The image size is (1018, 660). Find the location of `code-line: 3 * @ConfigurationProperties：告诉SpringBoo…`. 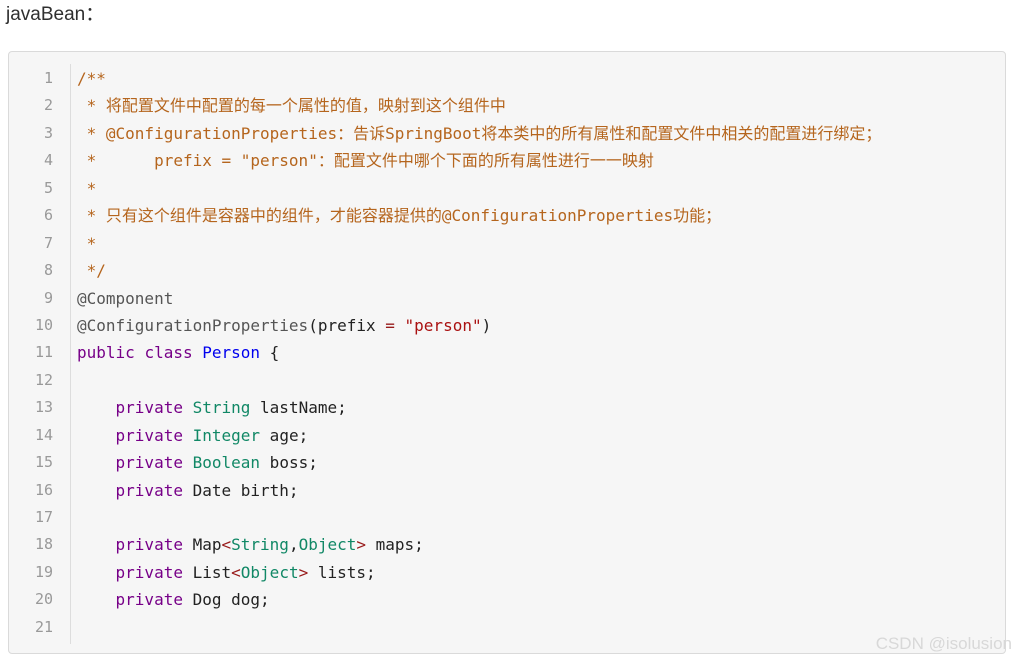

code-line: 3 * @ConfigurationProperties：告诉SpringBoo… is located at coordinates (507, 133).